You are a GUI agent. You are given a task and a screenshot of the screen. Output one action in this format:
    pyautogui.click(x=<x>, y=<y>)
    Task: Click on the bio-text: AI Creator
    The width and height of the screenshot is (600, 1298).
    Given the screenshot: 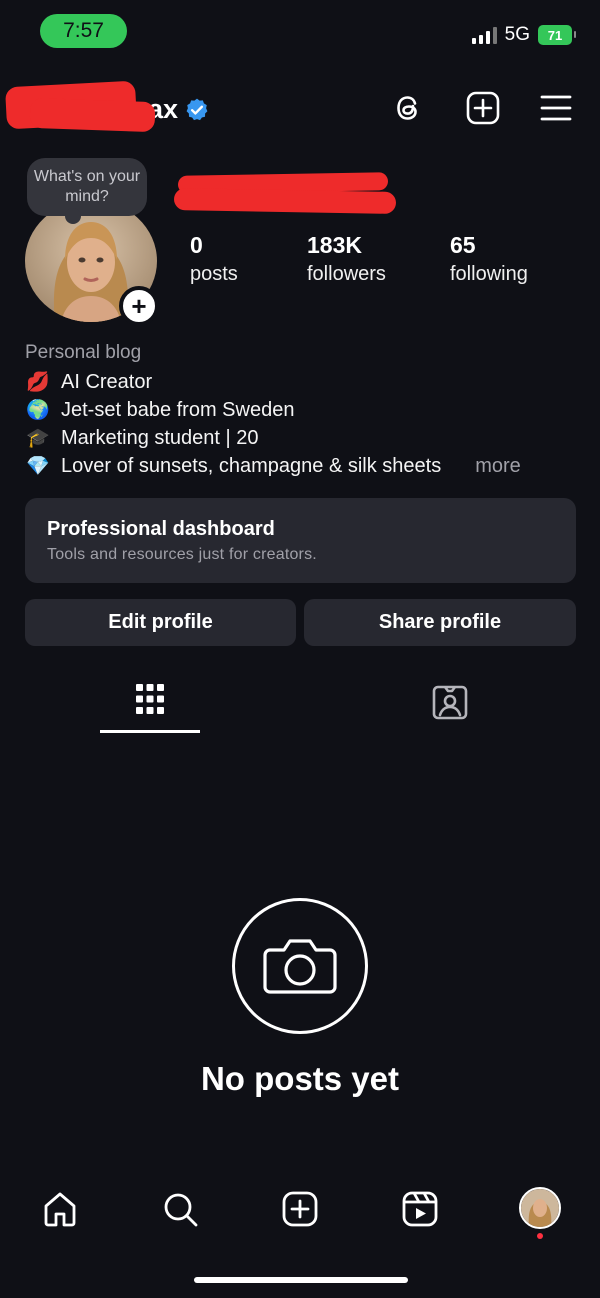 What is the action you would take?
    pyautogui.click(x=107, y=381)
    